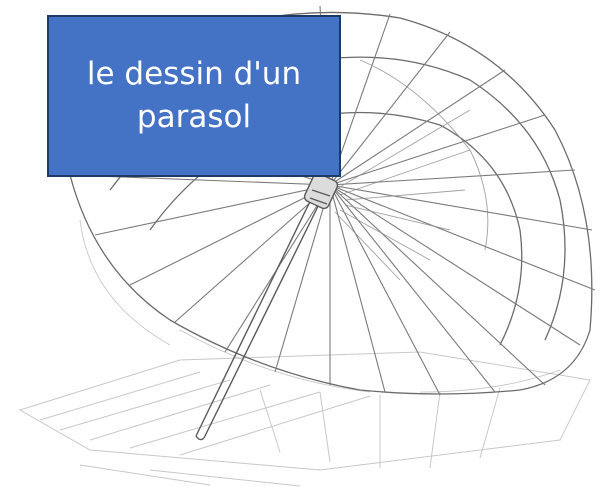  Describe the element at coordinates (267, 306) in the screenshot. I see `handle` at that location.